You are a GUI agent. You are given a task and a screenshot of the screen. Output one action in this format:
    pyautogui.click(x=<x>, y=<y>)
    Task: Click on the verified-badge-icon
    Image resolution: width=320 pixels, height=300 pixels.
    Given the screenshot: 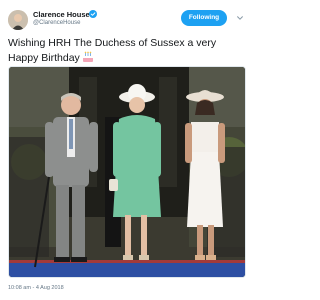 What is the action you would take?
    pyautogui.click(x=93, y=14)
    